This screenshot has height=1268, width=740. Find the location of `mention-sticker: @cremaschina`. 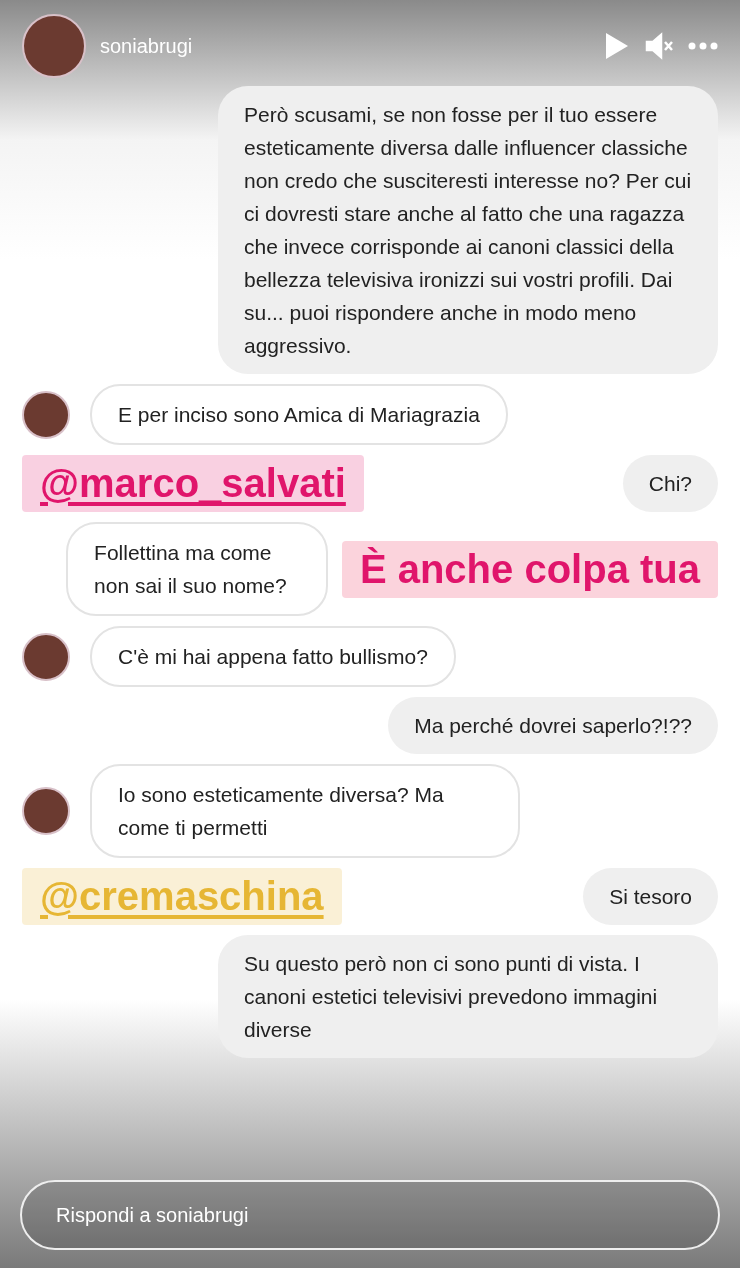

mention-sticker: @cremaschina is located at coordinates (182, 896).